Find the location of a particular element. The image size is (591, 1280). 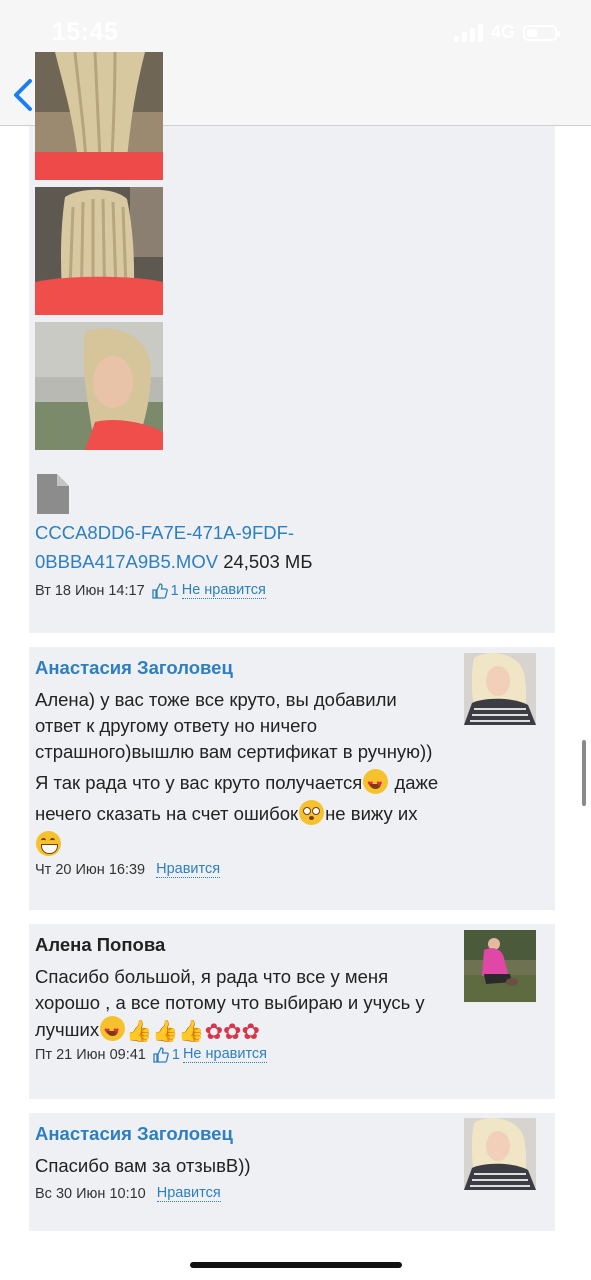

comment-meta: Пт 21 Июн 09:41 1 Не нравится is located at coordinates (151, 1054).